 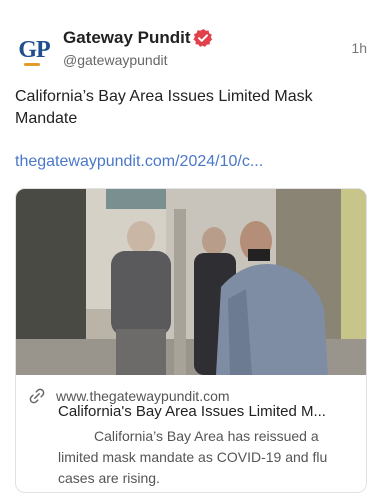 I want to click on post-timestamp: 1h, so click(x=359, y=48).